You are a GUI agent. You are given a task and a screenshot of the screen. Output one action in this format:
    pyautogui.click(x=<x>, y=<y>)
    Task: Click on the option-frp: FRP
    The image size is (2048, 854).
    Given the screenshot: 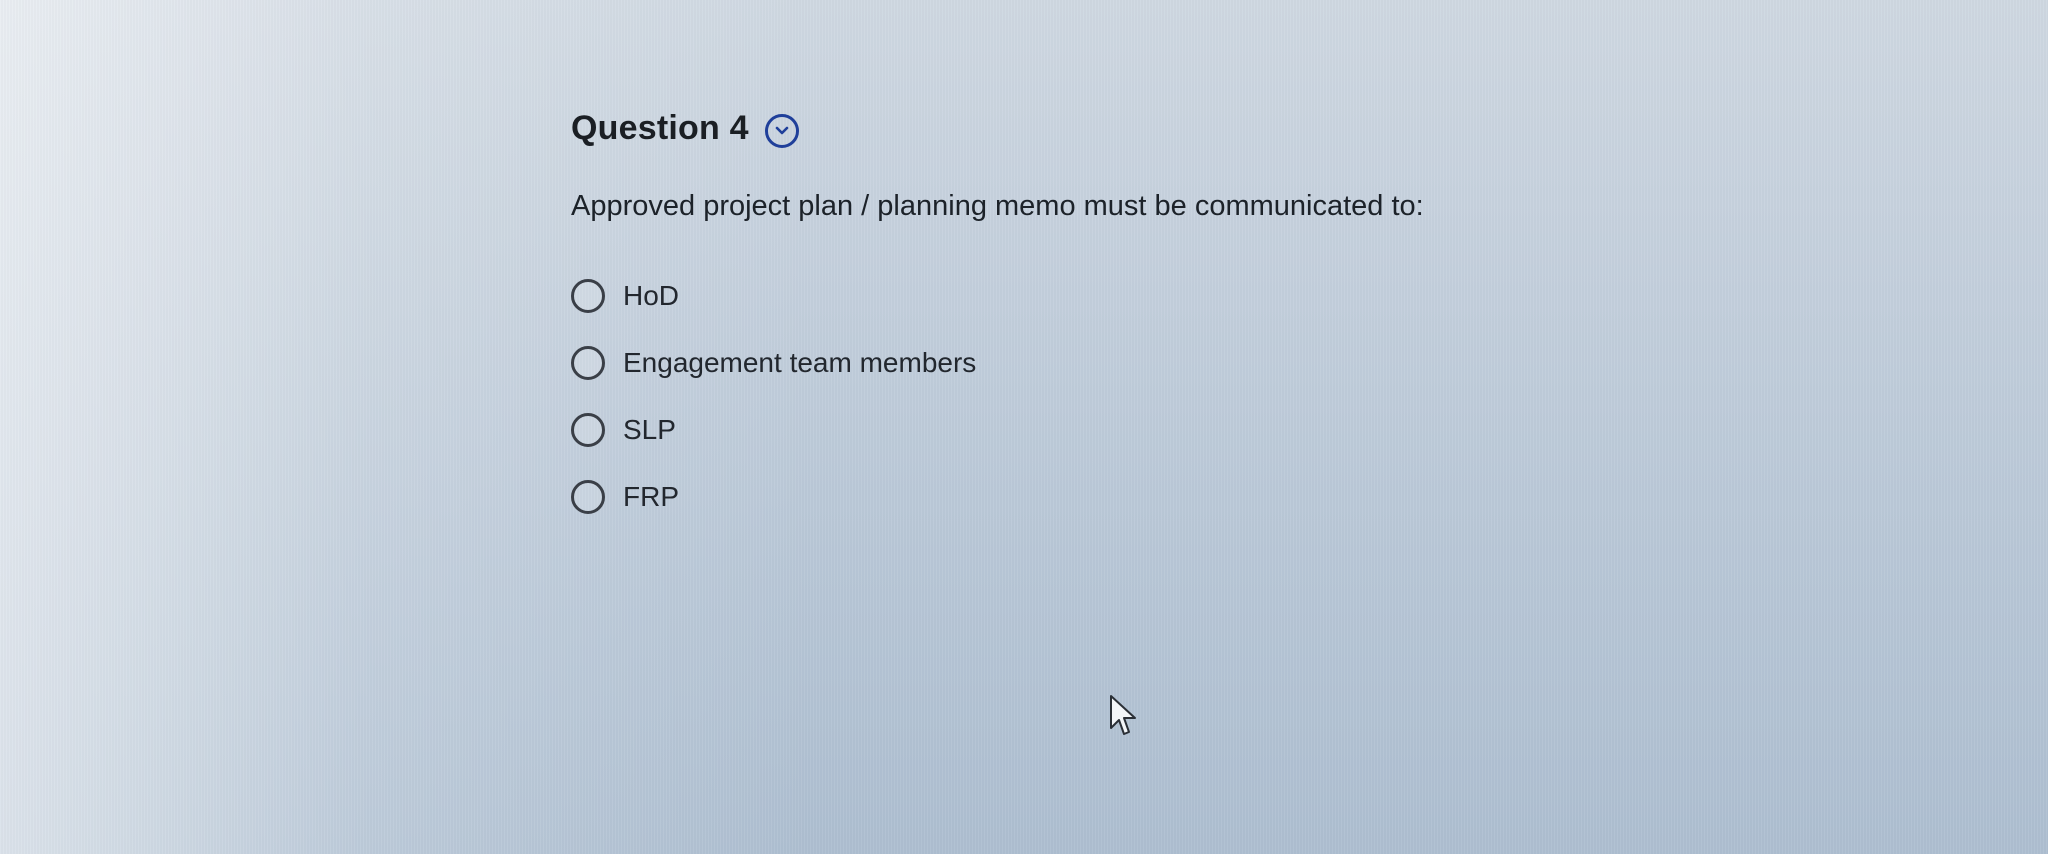 What is the action you would take?
    pyautogui.click(x=1171, y=496)
    